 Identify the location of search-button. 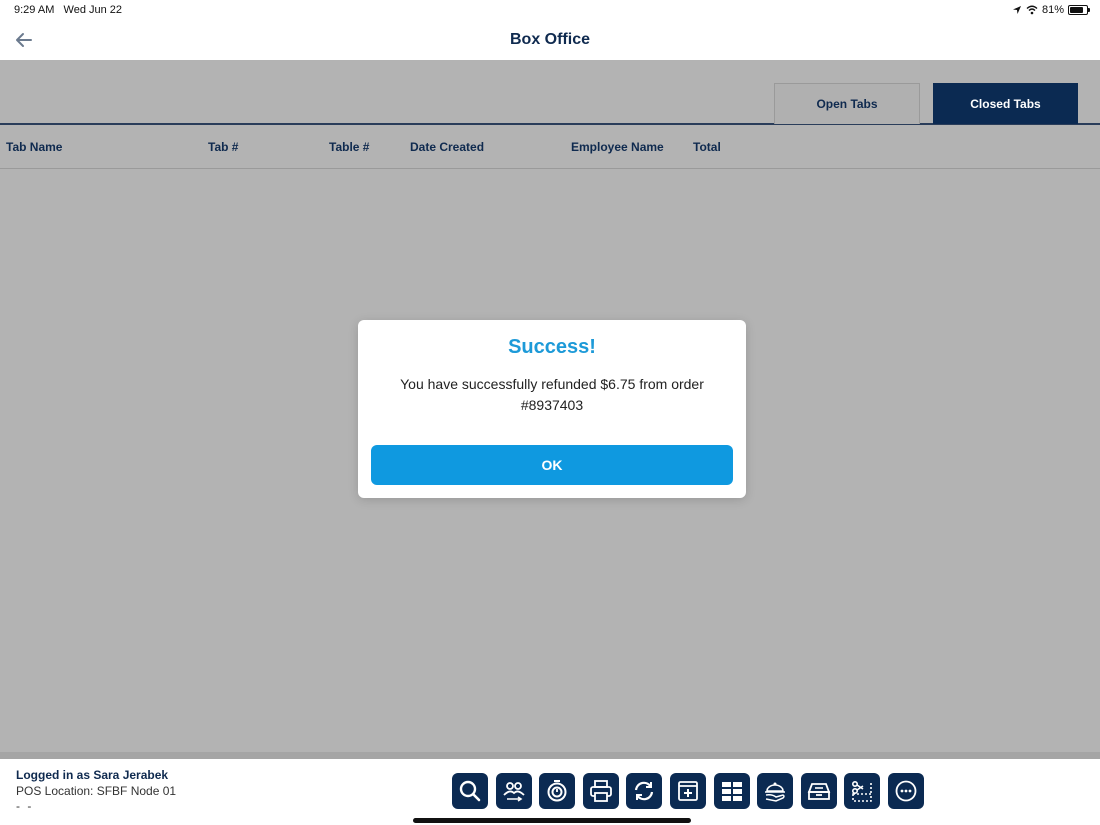
(470, 791).